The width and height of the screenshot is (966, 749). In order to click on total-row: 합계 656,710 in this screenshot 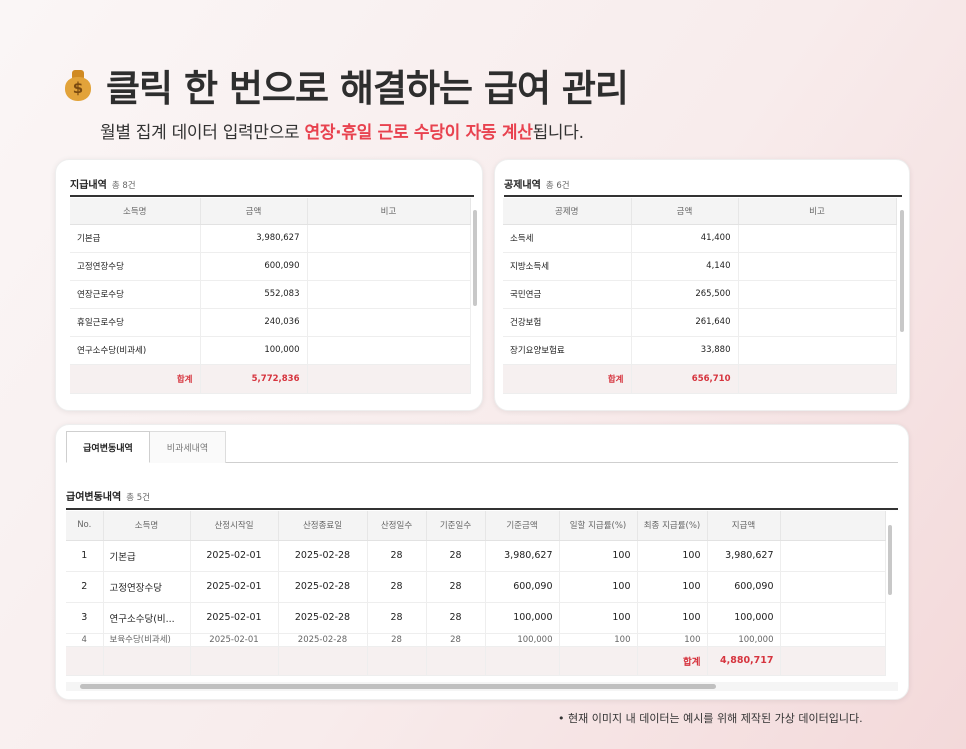, I will do `click(700, 379)`.